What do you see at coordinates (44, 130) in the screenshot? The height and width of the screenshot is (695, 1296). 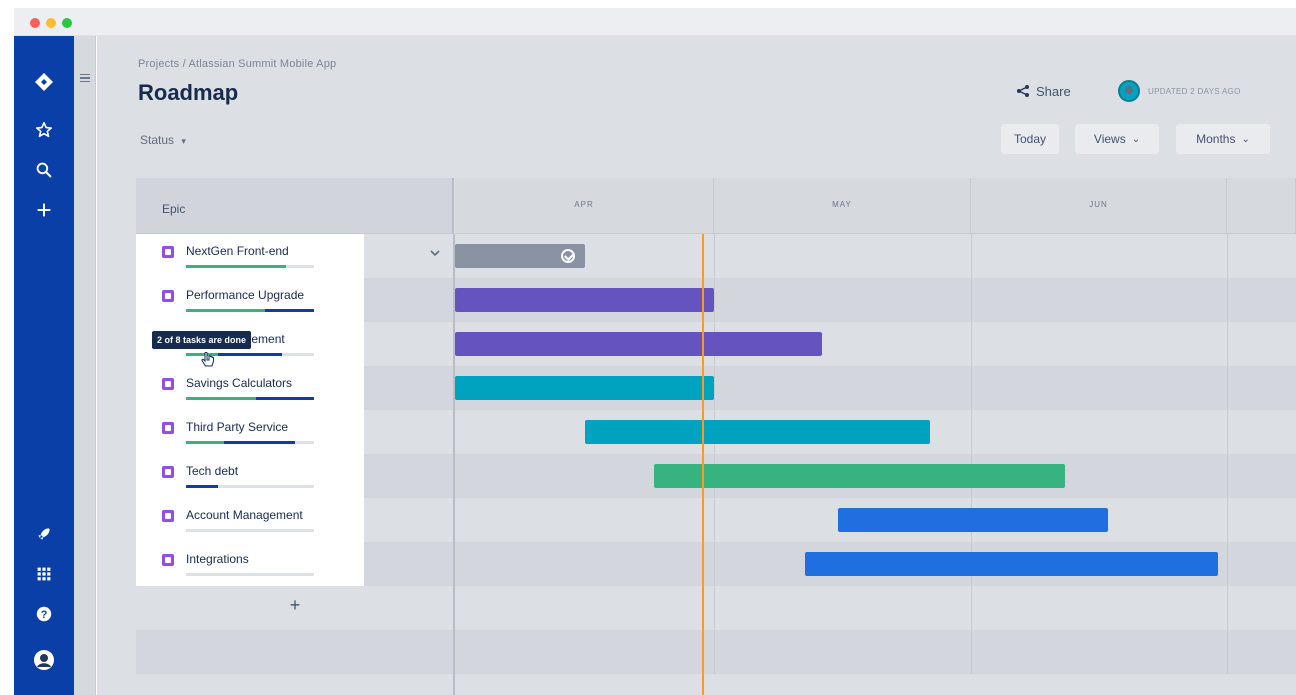 I see `star-icon` at bounding box center [44, 130].